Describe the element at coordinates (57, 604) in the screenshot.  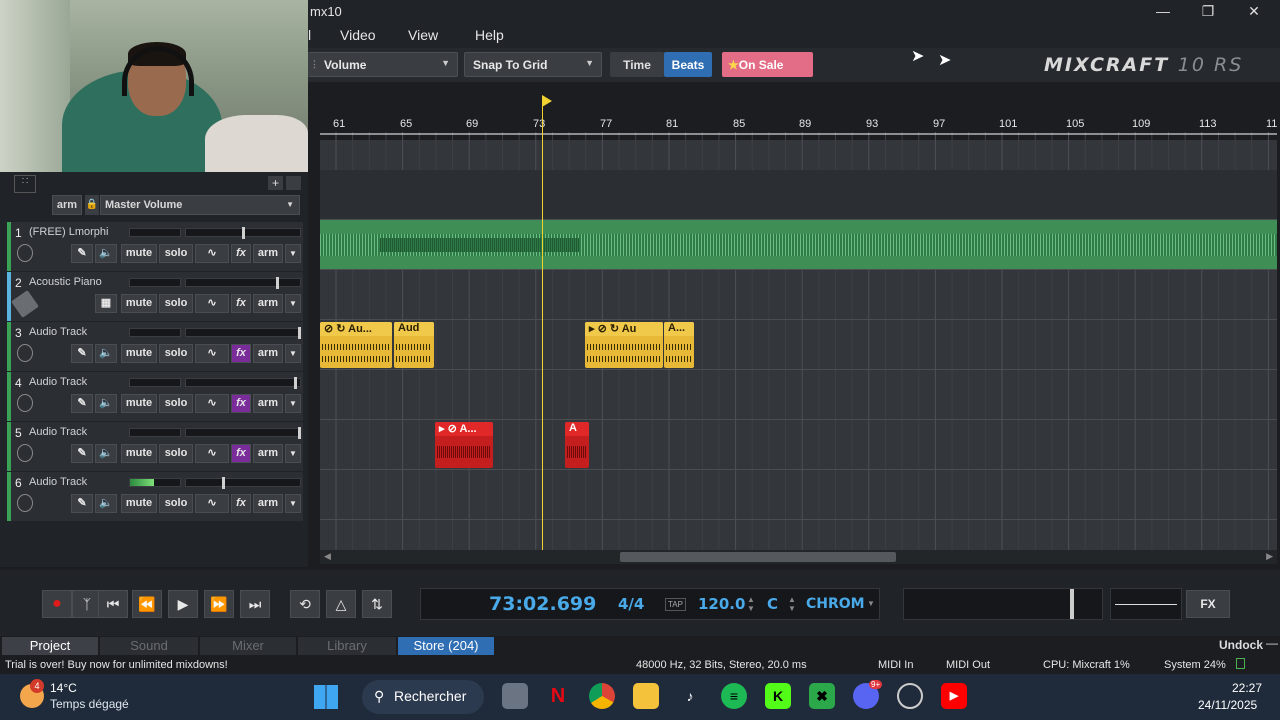
I see `record-icon: ●` at that location.